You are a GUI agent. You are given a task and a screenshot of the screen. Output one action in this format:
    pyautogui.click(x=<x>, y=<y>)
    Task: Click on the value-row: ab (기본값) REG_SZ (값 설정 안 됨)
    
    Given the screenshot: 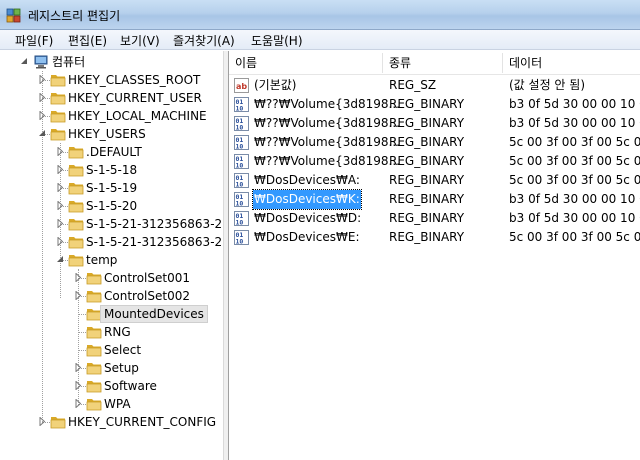 What is the action you would take?
    pyautogui.click(x=434, y=85)
    